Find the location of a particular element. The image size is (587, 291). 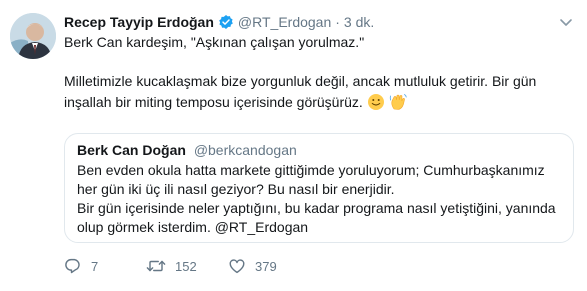

quoted-author-name: Berk Can Doğan is located at coordinates (131, 150).